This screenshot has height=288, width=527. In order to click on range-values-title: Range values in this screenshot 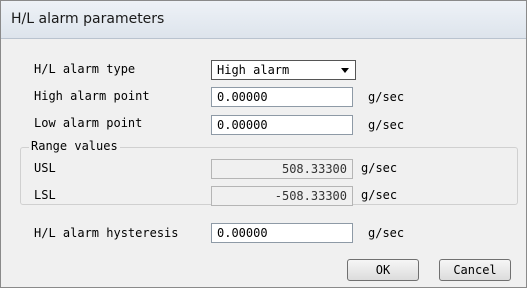, I will do `click(74, 146)`.